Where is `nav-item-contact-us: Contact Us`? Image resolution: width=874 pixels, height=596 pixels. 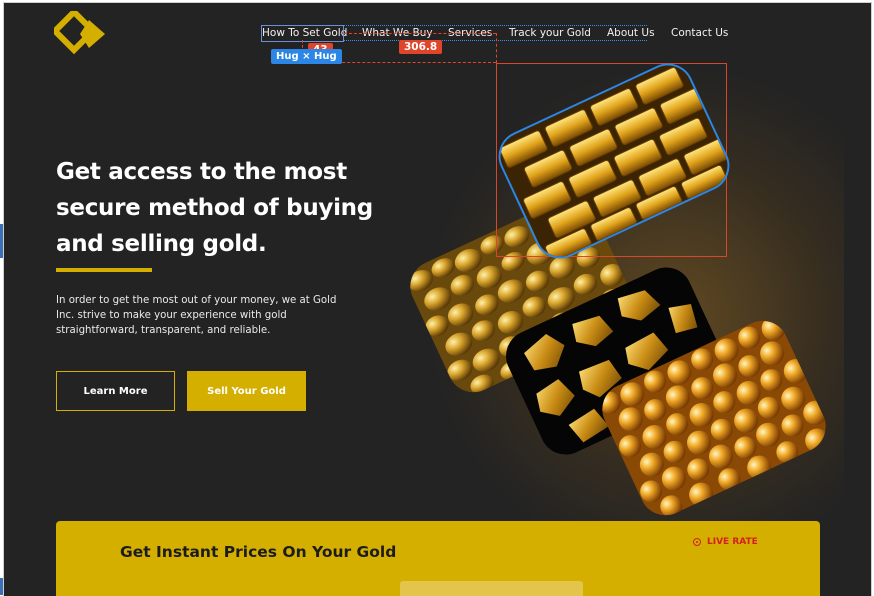
nav-item-contact-us: Contact Us is located at coordinates (699, 33).